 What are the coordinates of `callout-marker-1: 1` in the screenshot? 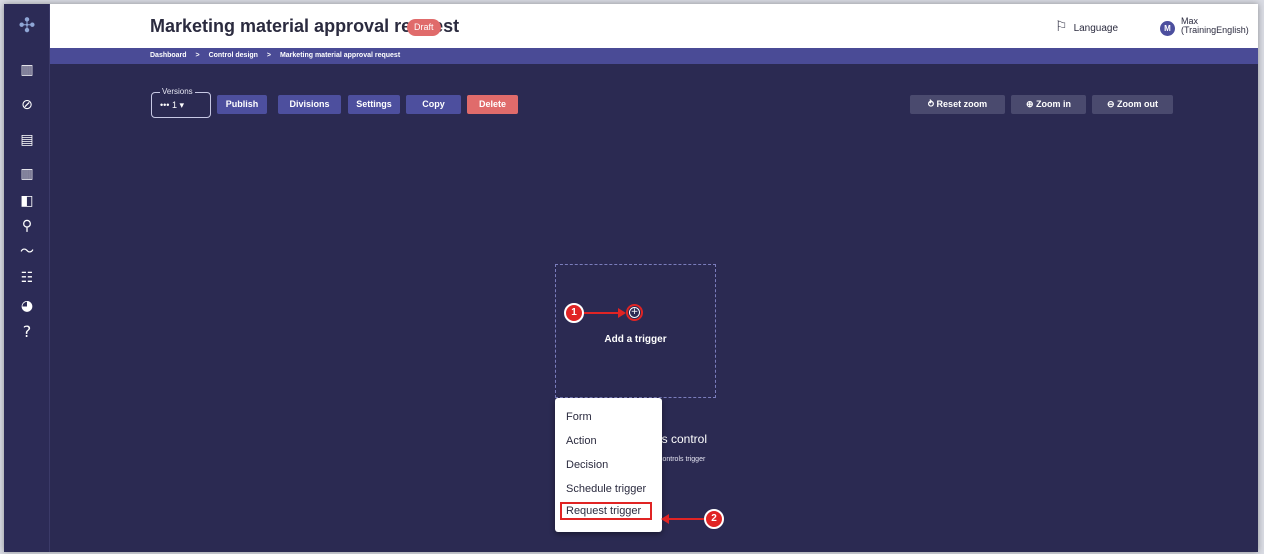 It's located at (574, 313).